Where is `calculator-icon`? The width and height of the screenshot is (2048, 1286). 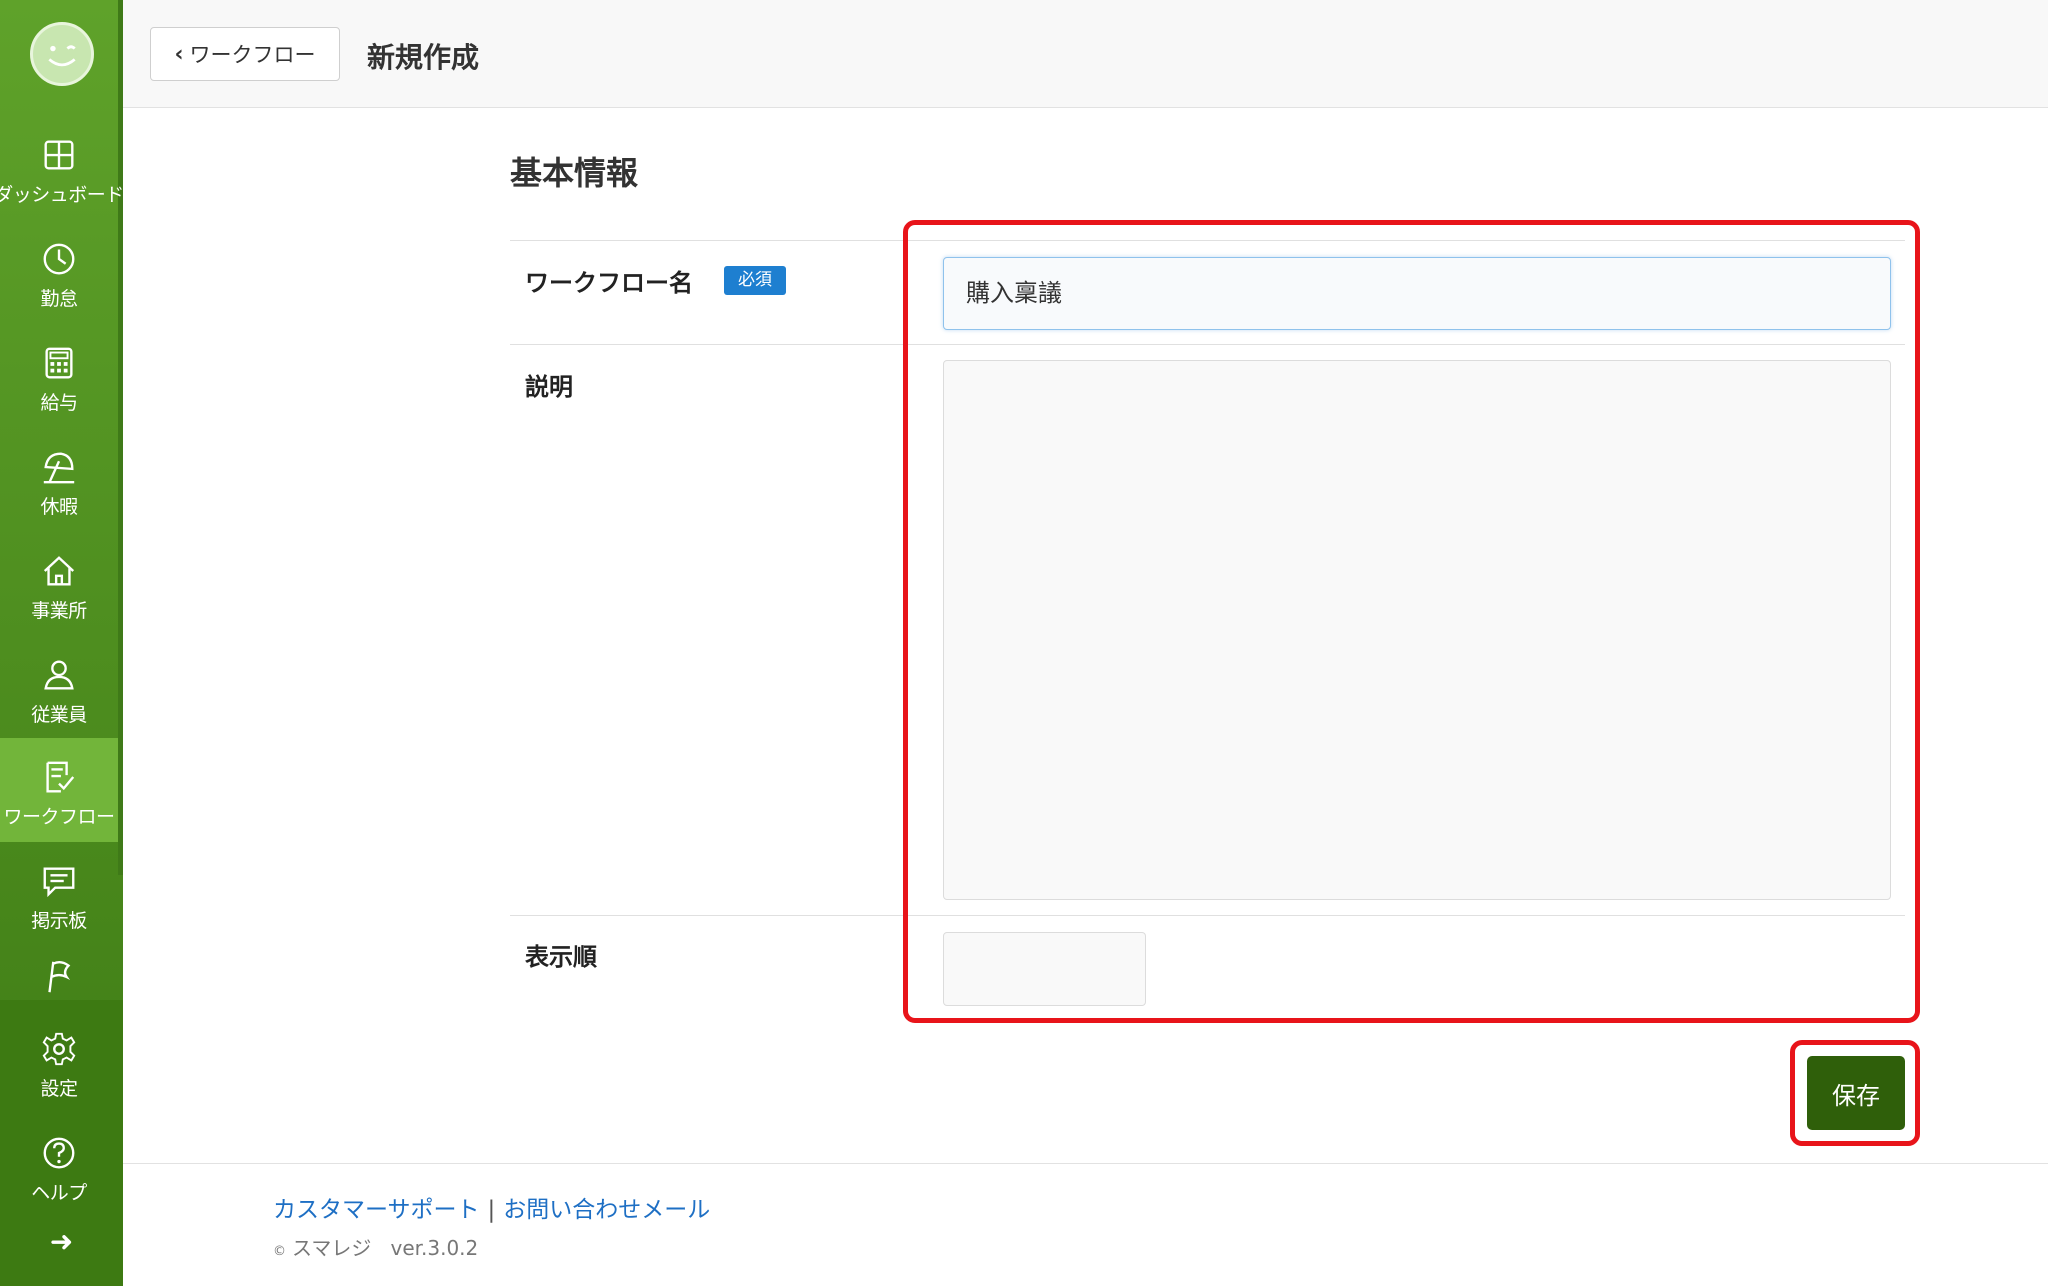
calculator-icon is located at coordinates (59, 363).